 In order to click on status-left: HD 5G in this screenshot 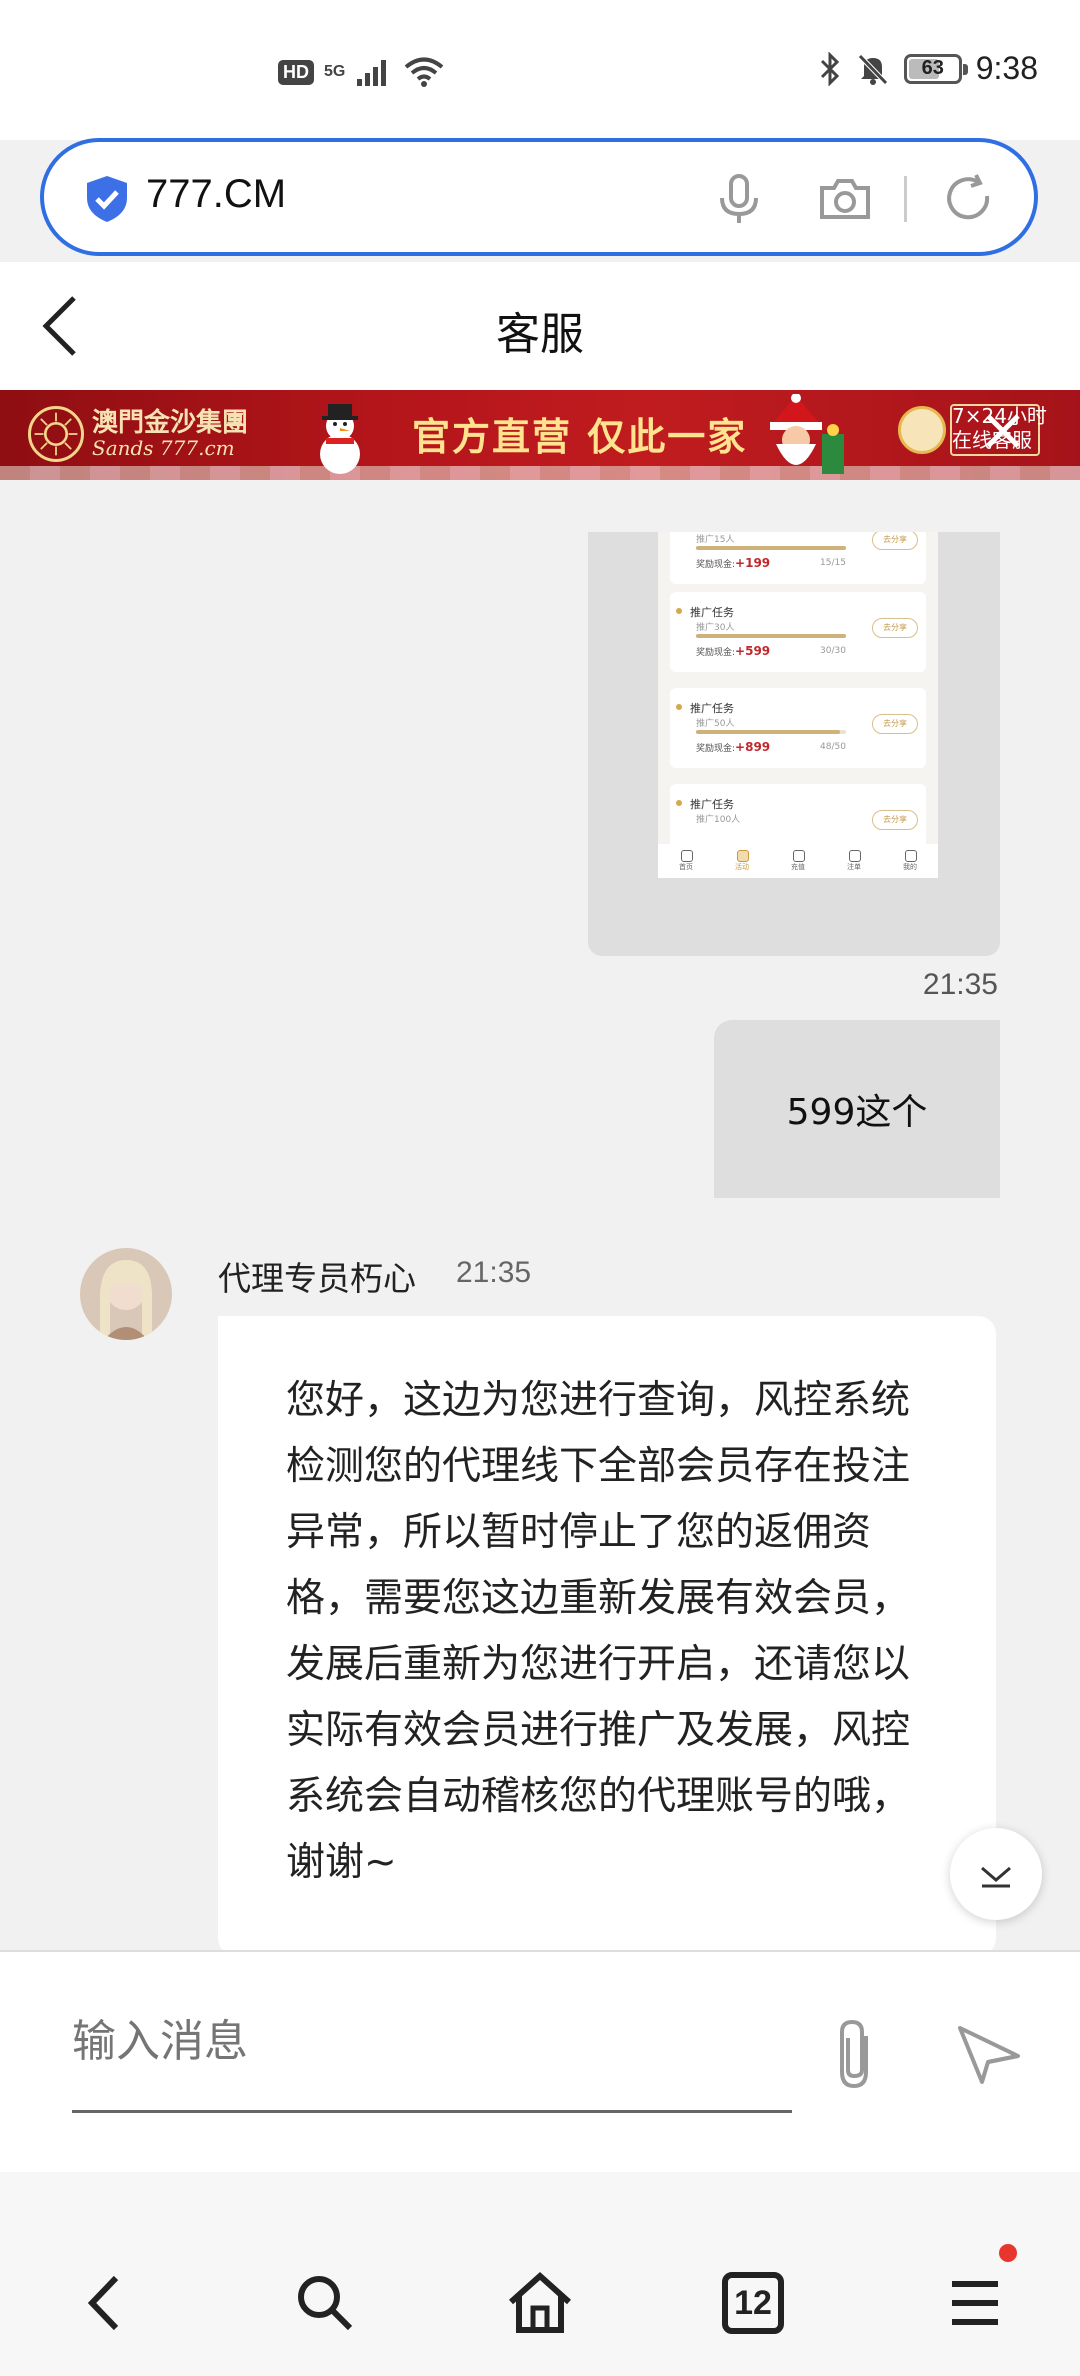, I will do `click(361, 72)`.